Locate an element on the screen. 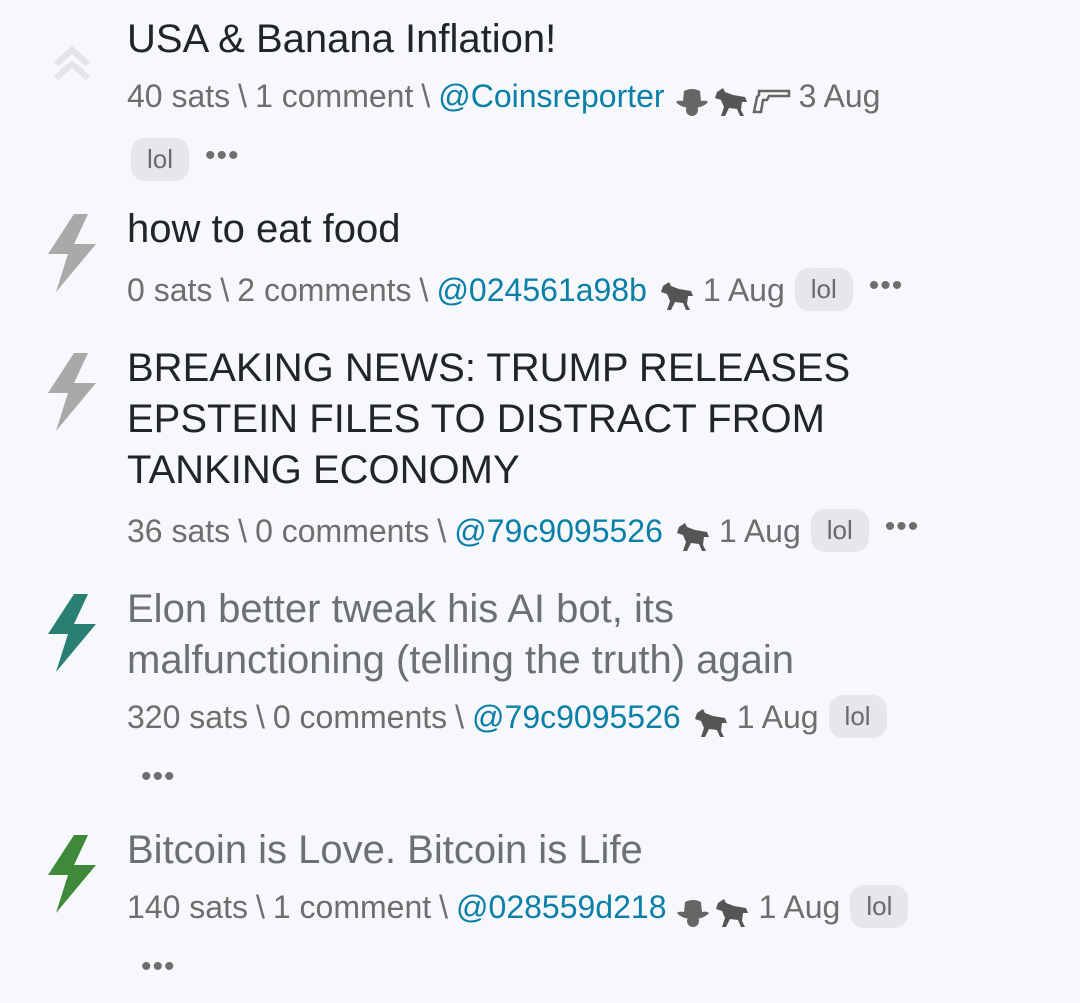 The width and height of the screenshot is (1080, 1003). post-meta: 0 sats \ 2 comments \ @024561a98b 1 Aug lol ••• is located at coordinates (583, 289).